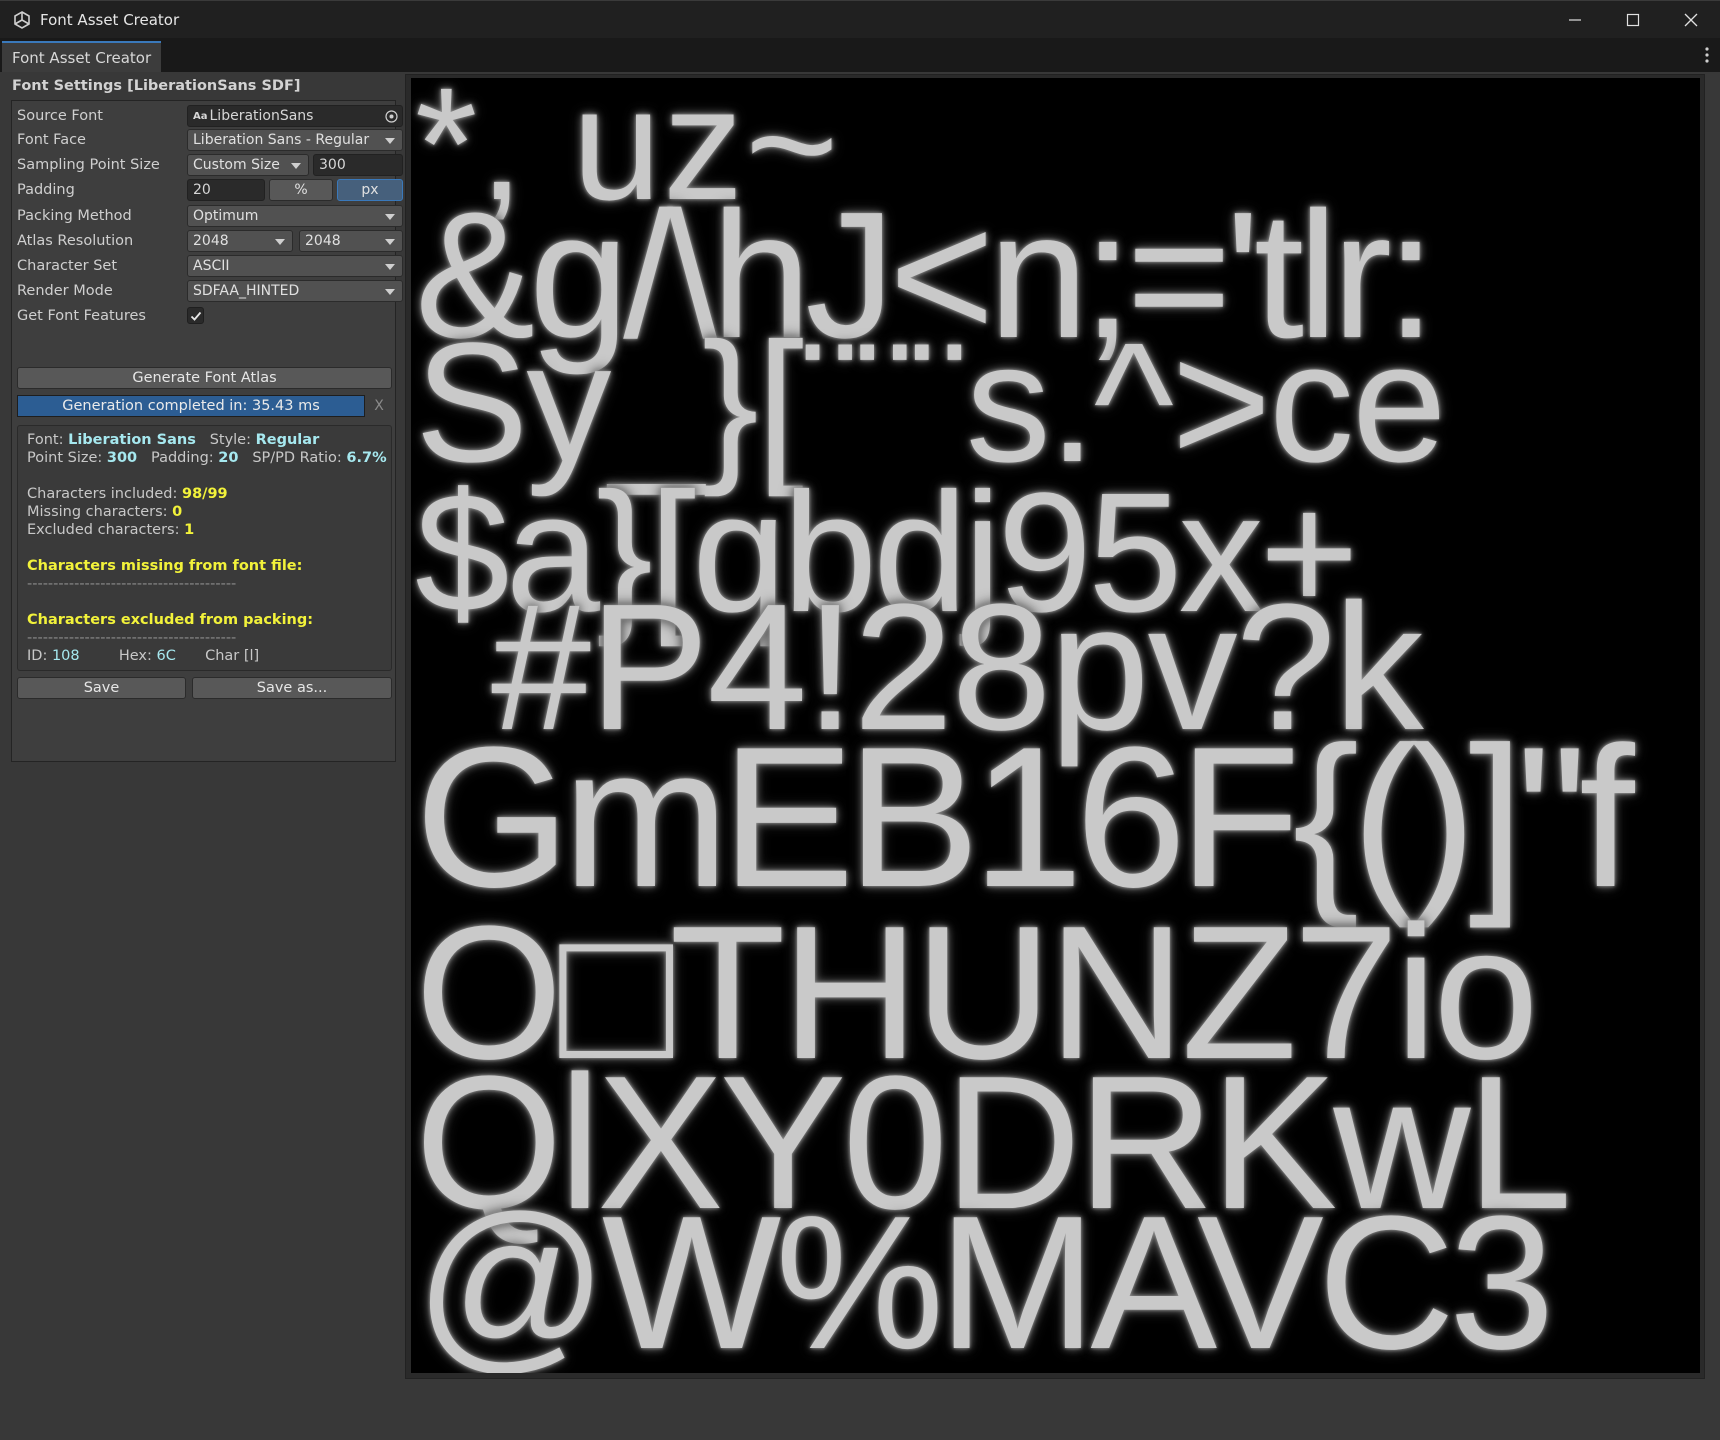  Describe the element at coordinates (51, 140) in the screenshot. I see `font-face-label: Font Face` at that location.